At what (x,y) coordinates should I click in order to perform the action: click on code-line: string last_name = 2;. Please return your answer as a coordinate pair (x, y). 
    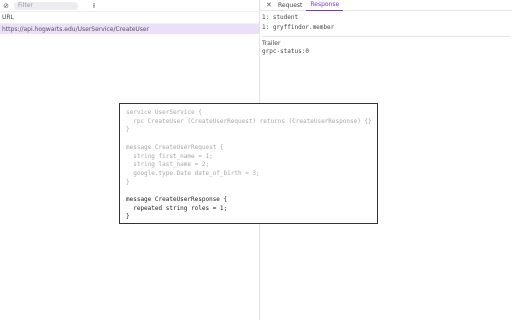
    Looking at the image, I should click on (168, 165).